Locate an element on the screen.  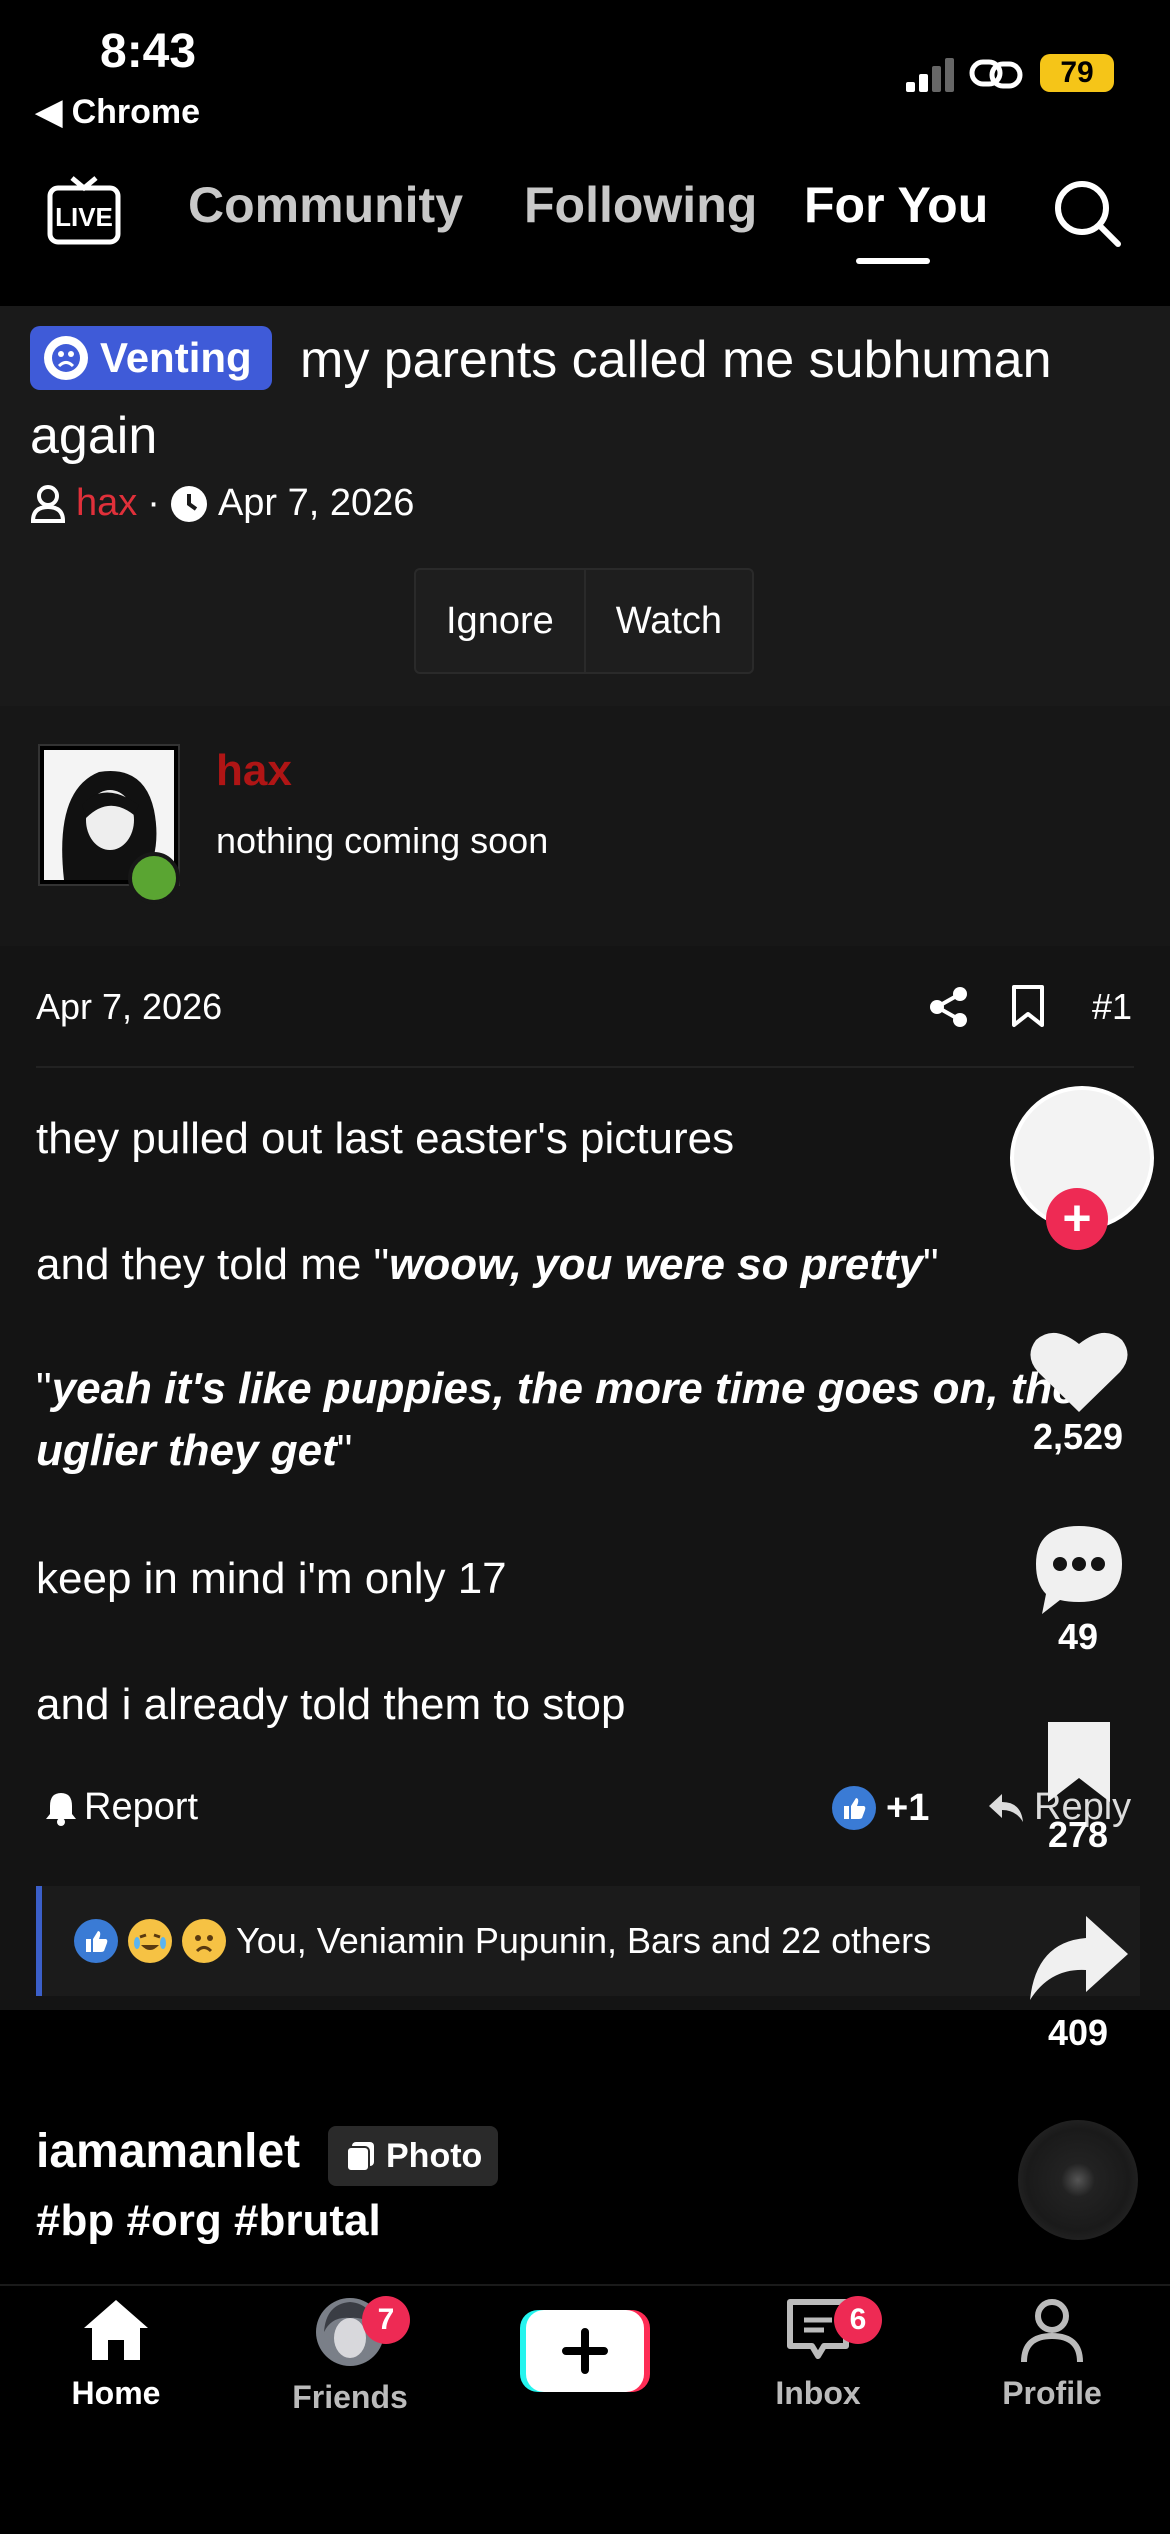
watch-button: Watch is located at coordinates (667, 621).